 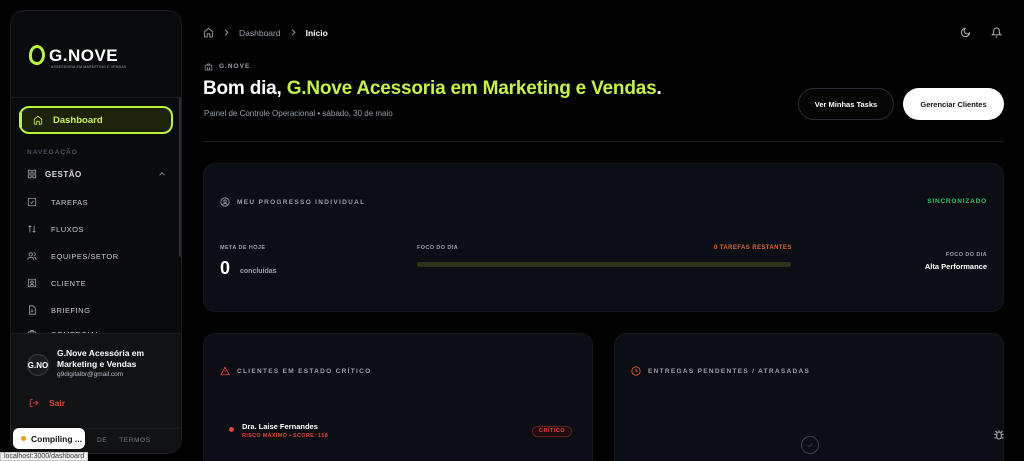 I want to click on card-title-label: CLIENTES EM ESTADO CRÍTICO, so click(x=304, y=371).